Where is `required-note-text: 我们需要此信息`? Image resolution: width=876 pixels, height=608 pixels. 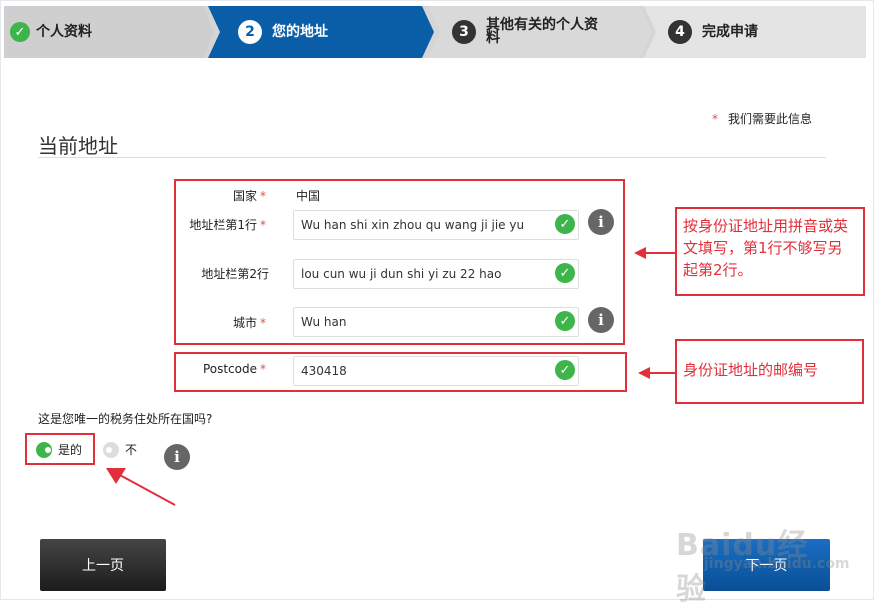
required-note-text: 我们需要此信息 is located at coordinates (770, 119).